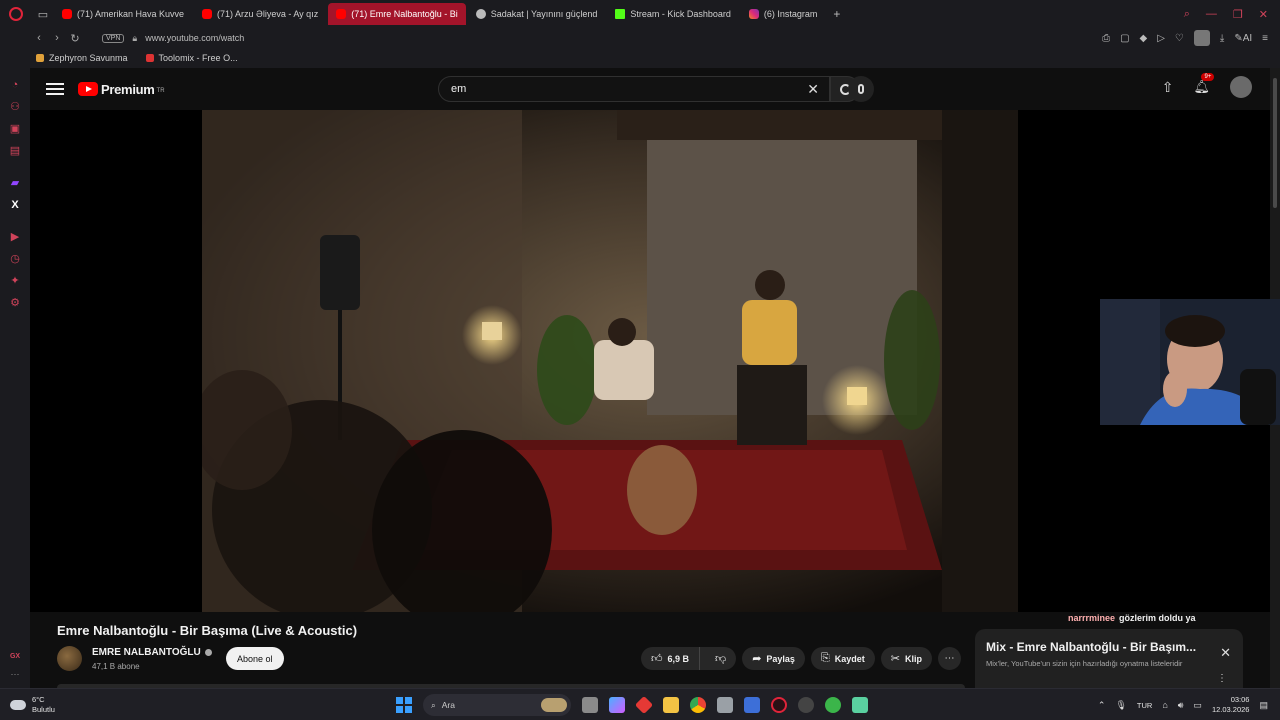 The image size is (1280, 720). What do you see at coordinates (55, 89) in the screenshot?
I see `hamburger-menu-icon` at bounding box center [55, 89].